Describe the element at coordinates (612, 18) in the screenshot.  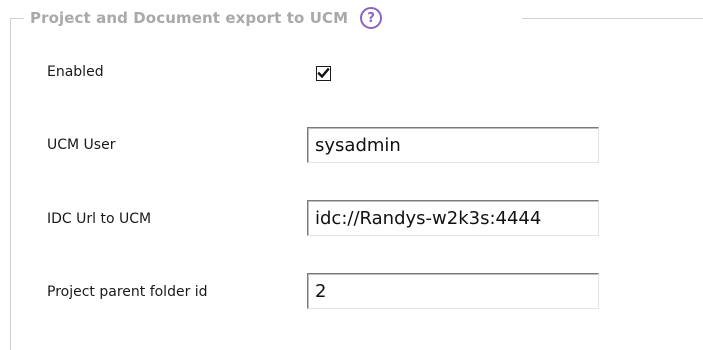
I see `fieldset-border-top-right` at that location.